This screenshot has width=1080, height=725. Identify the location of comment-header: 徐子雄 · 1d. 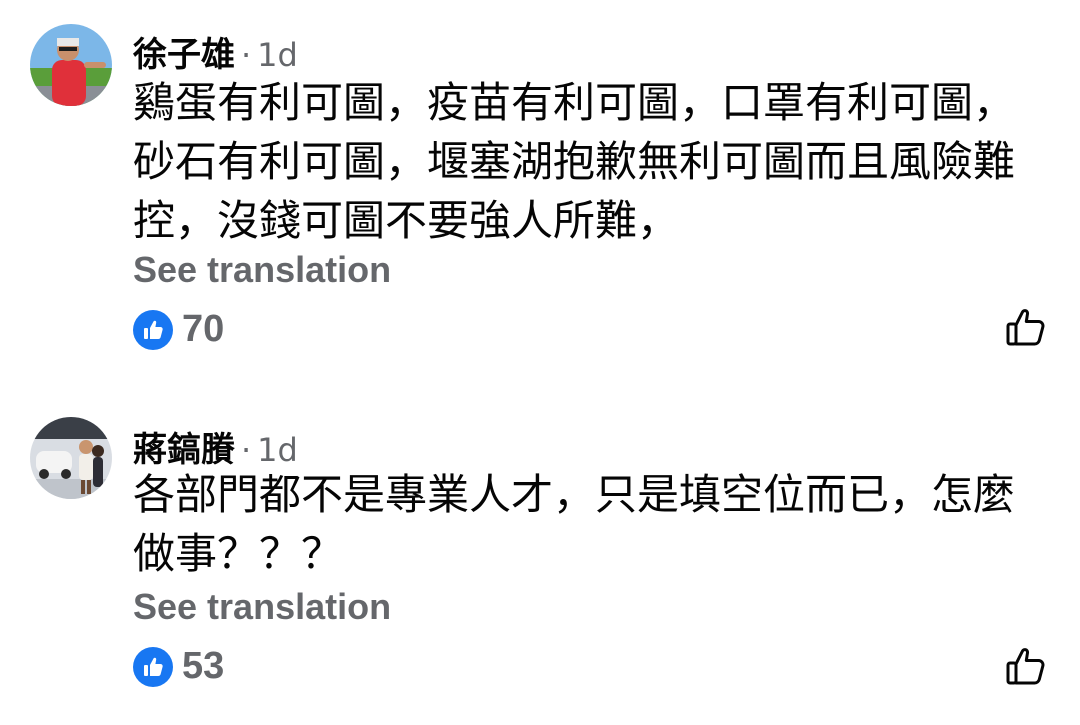
(215, 51).